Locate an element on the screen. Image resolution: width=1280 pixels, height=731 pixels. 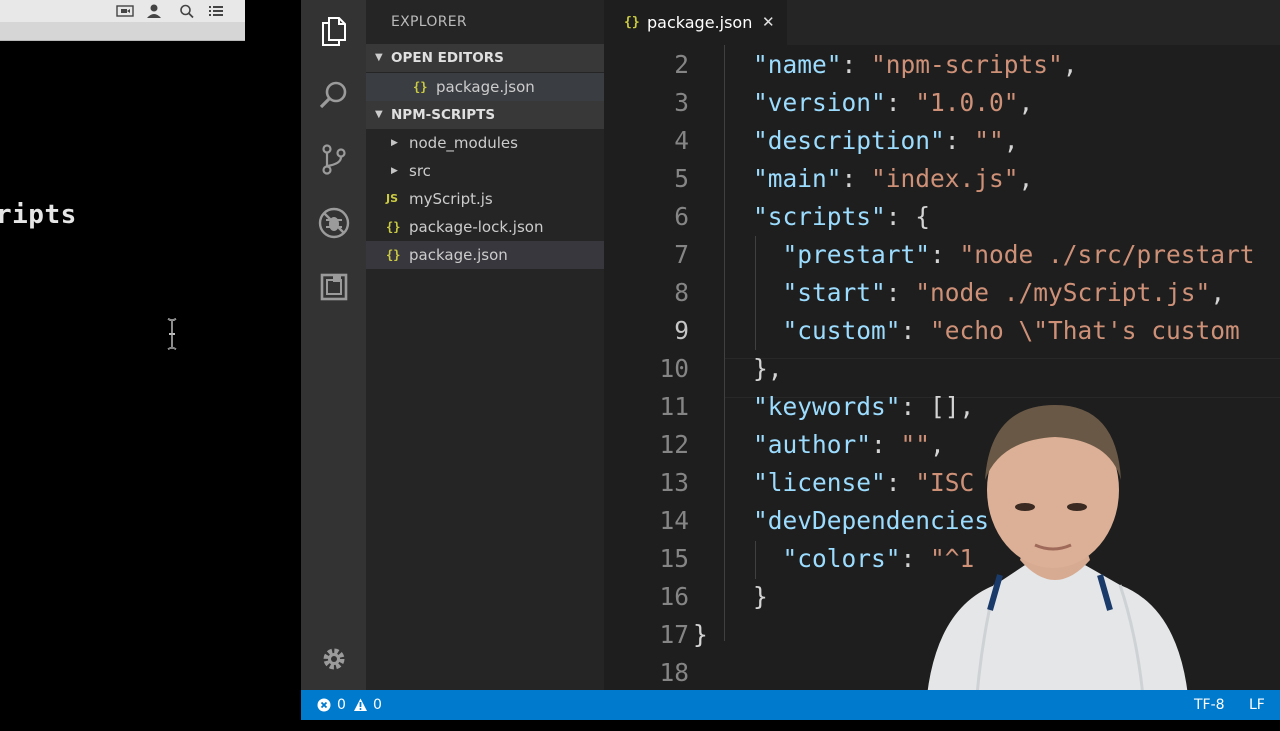
line-number: 13 is located at coordinates (674, 482).